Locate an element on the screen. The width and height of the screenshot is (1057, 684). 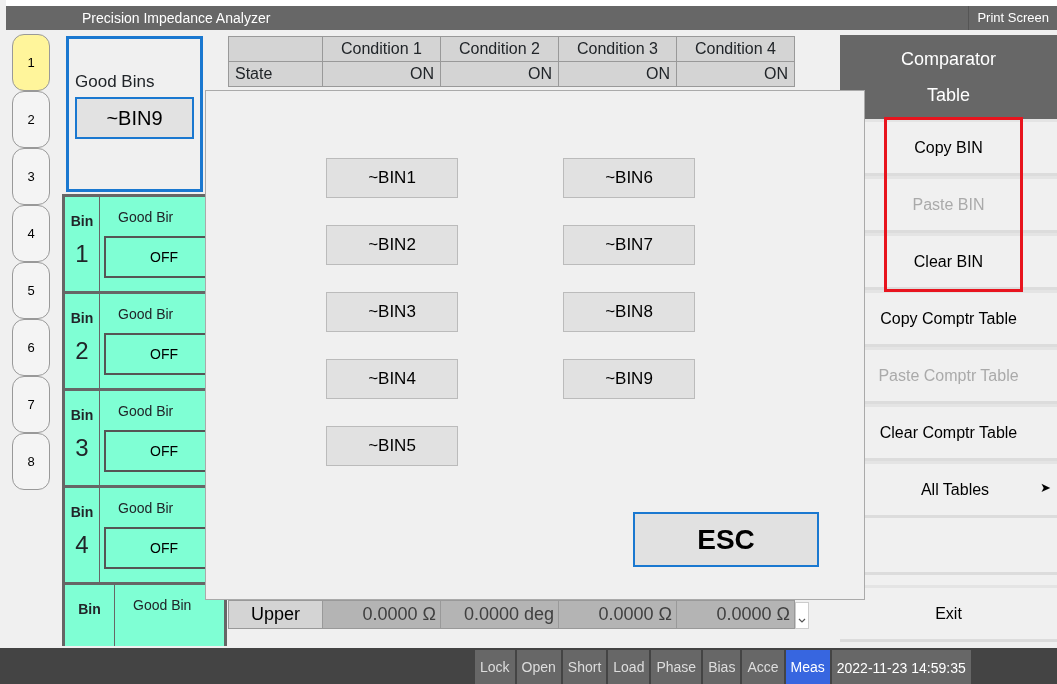
esc-button: ESC is located at coordinates (726, 539).